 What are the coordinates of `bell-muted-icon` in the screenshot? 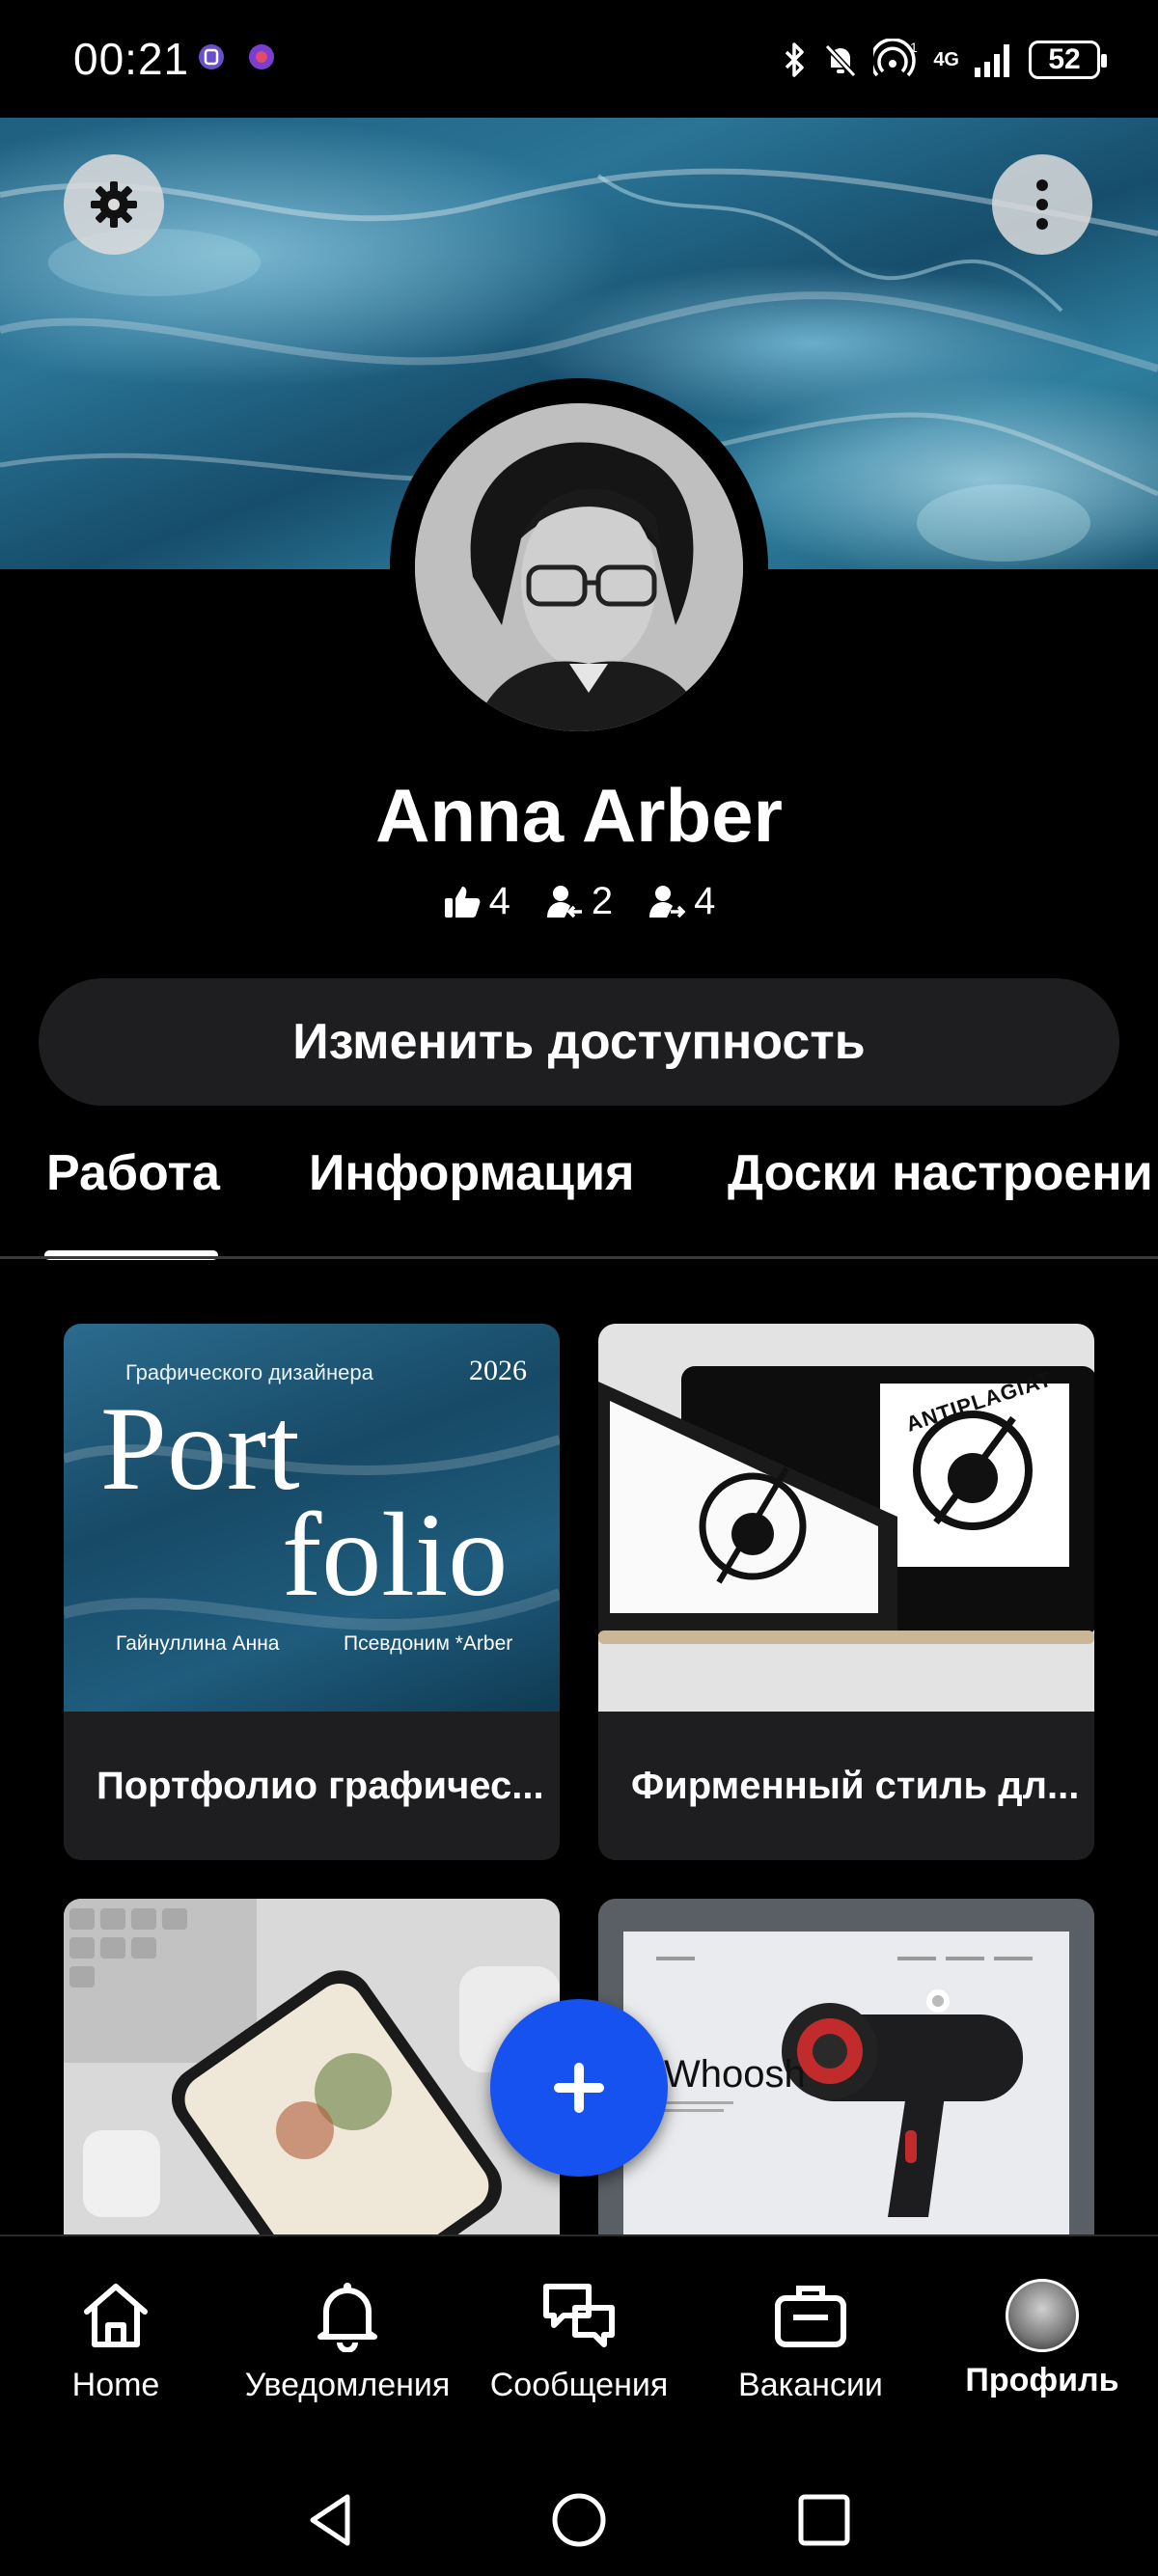 It's located at (841, 60).